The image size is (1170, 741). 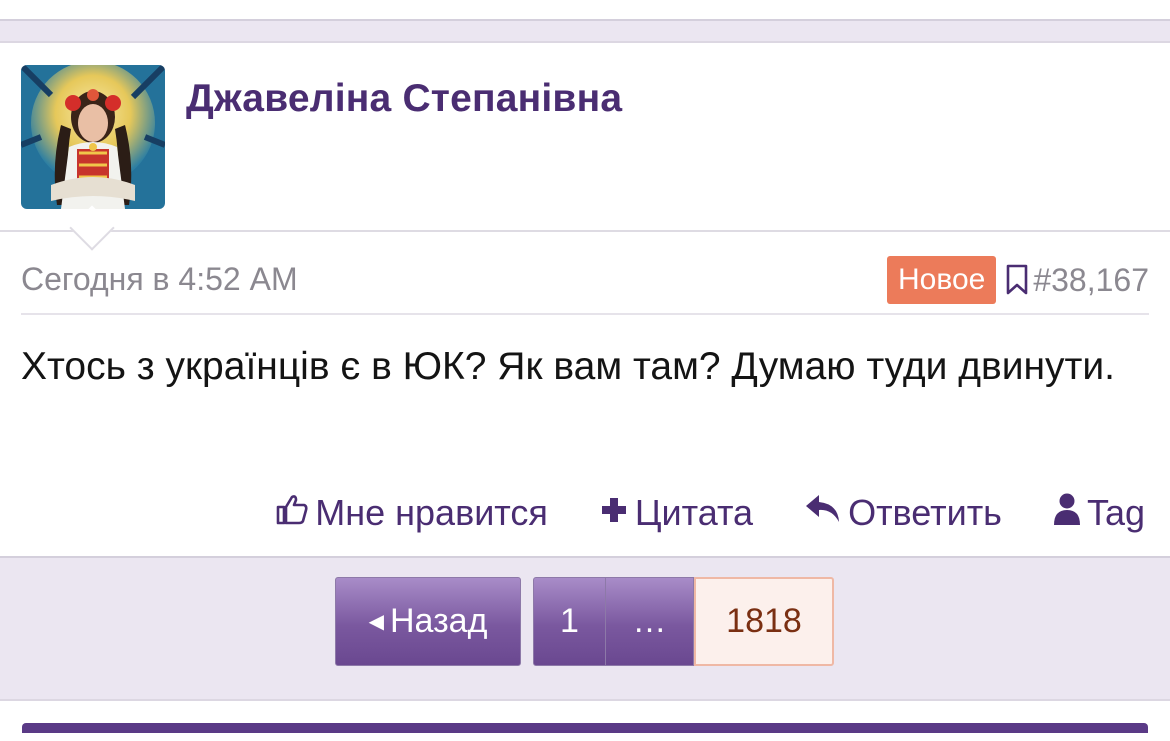 I want to click on plus-icon, so click(x=617, y=513).